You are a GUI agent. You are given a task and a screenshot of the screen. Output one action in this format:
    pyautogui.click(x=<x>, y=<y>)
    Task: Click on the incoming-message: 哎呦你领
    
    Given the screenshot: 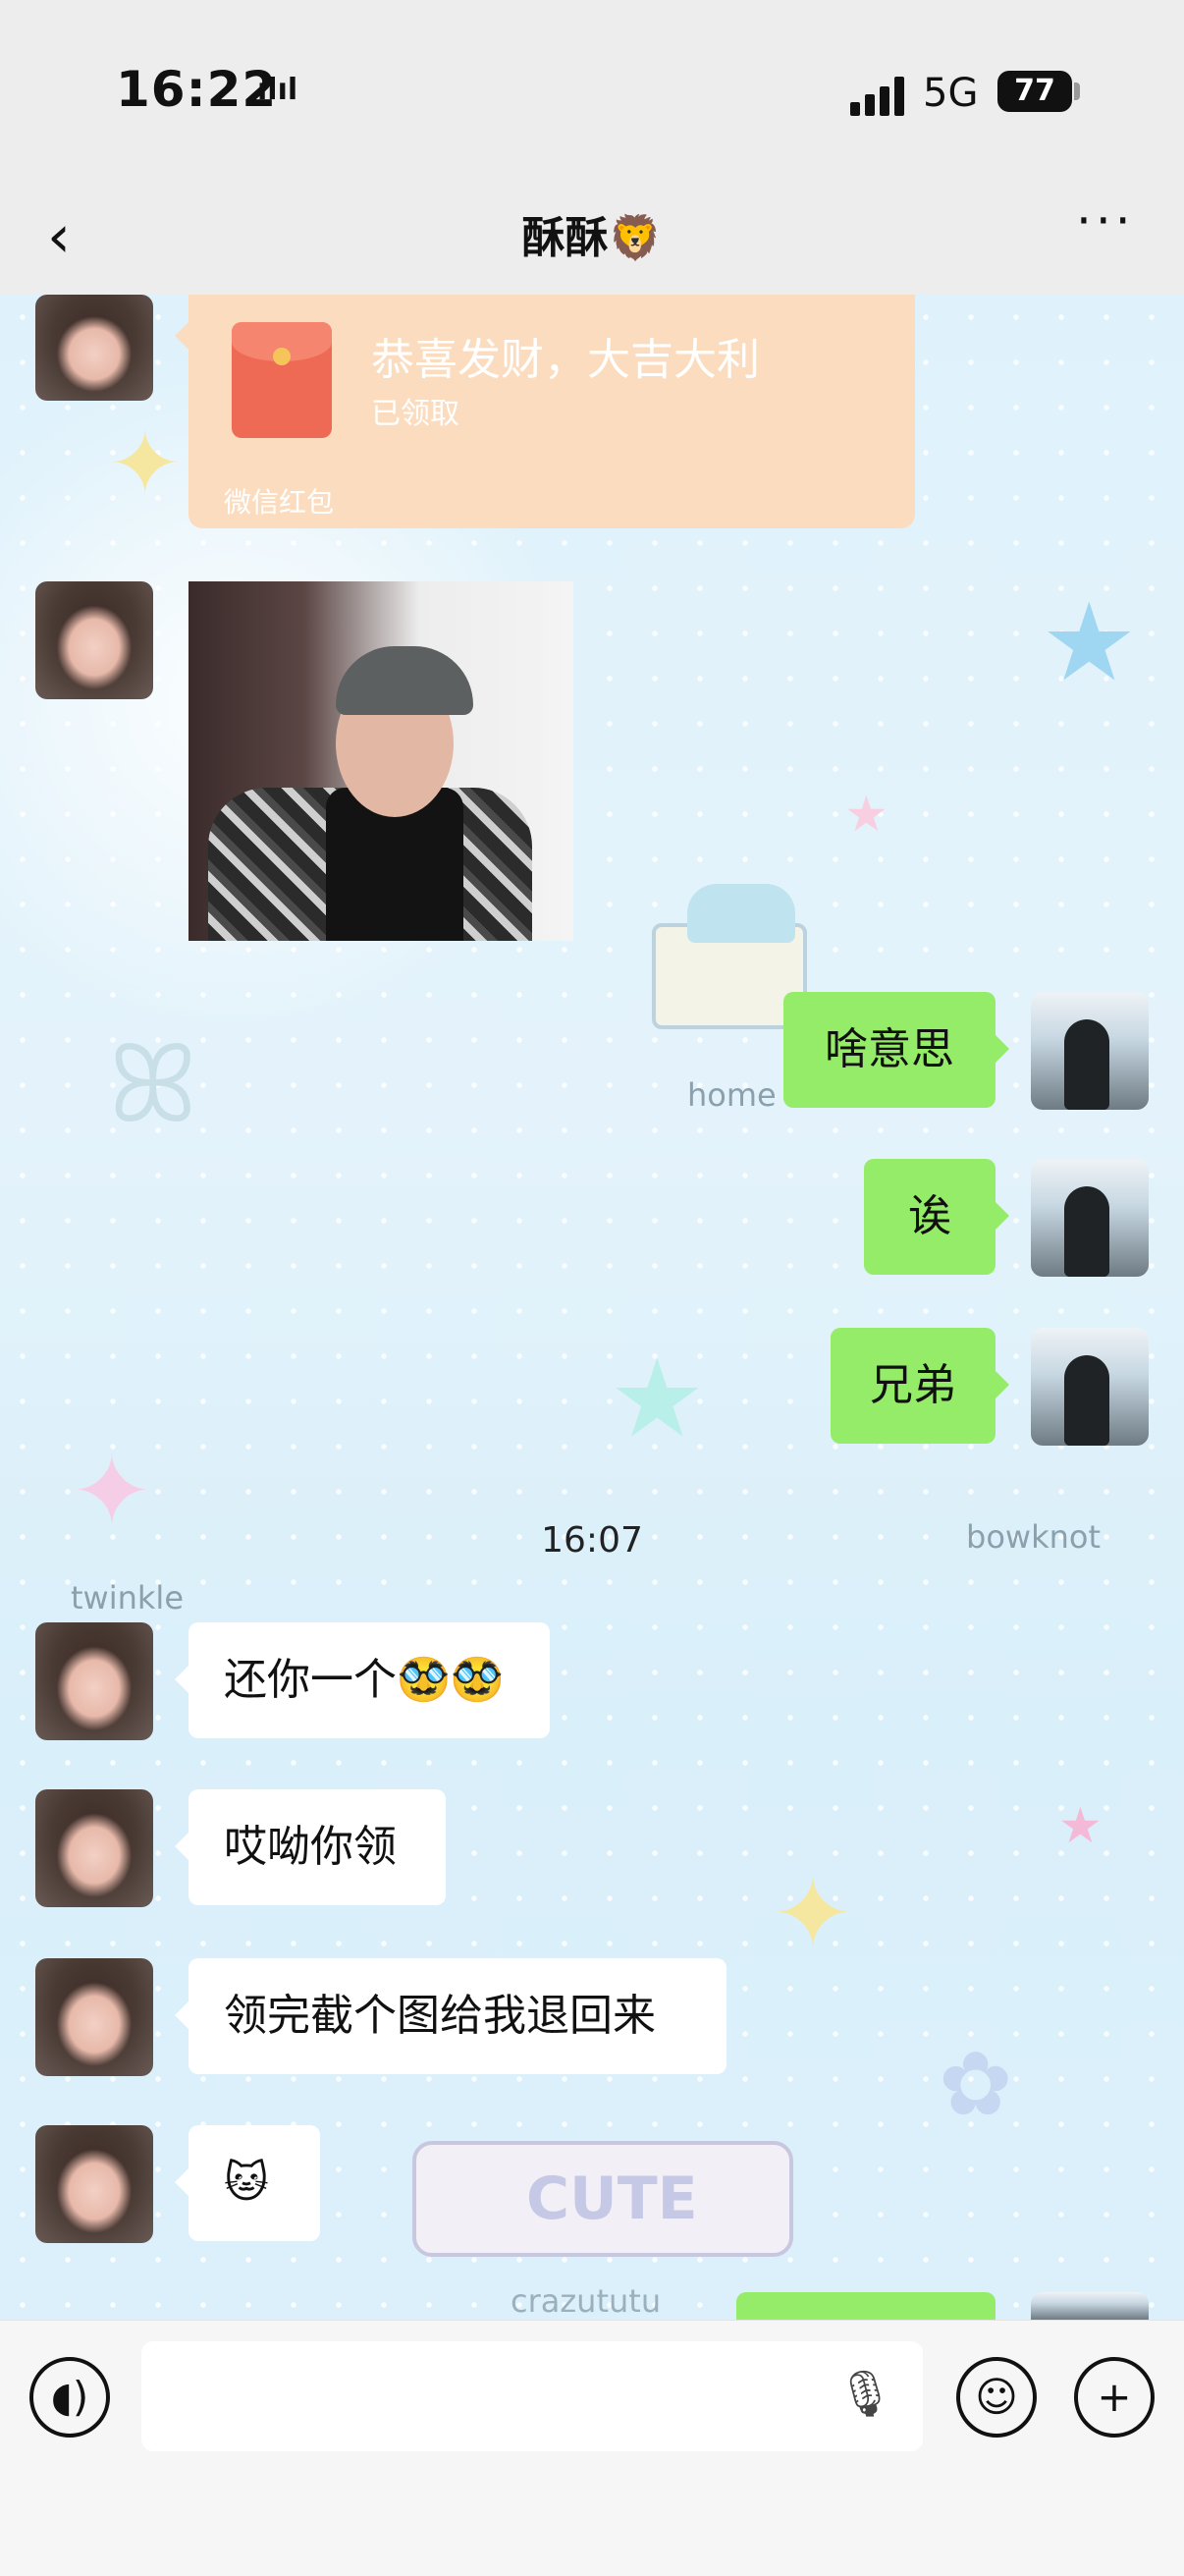 What is the action you would take?
    pyautogui.click(x=317, y=1847)
    